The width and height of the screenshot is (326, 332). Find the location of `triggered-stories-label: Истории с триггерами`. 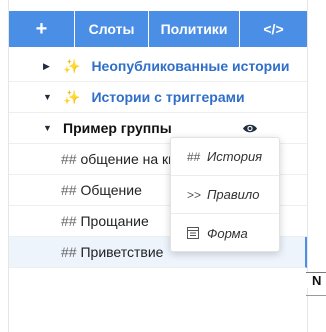

triggered-stories-label: Истории с триггерами is located at coordinates (168, 97).